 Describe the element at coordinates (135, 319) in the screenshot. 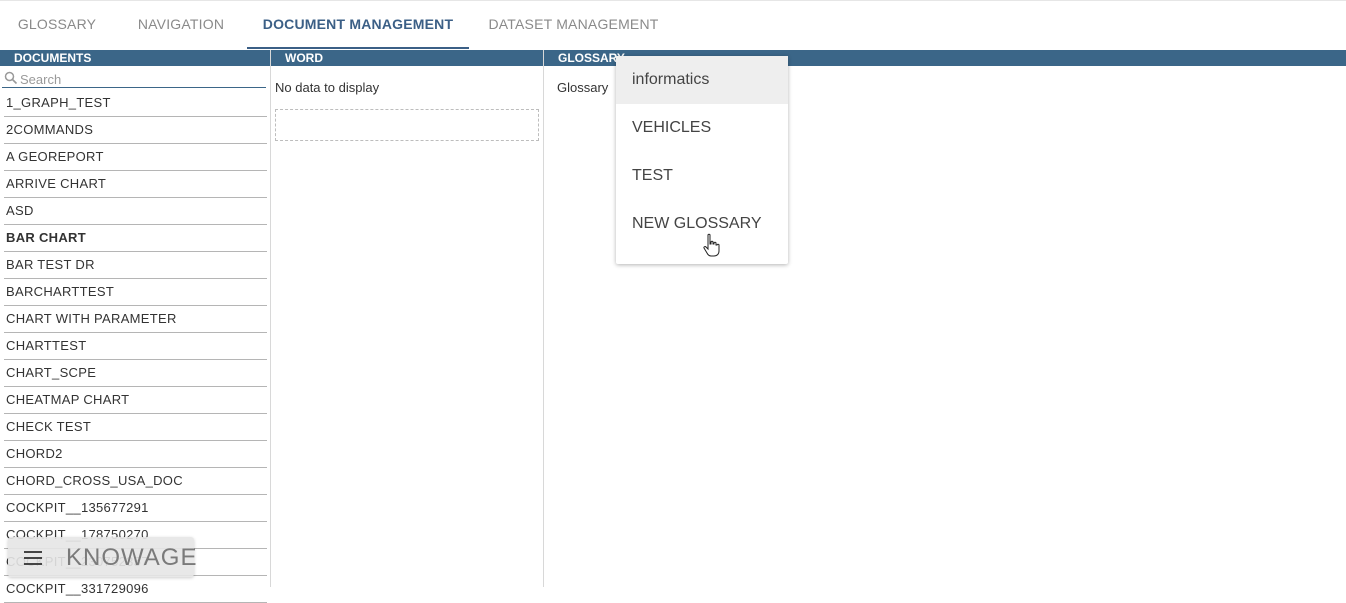

I see `list-item: CHART WITH PARAMETER` at that location.